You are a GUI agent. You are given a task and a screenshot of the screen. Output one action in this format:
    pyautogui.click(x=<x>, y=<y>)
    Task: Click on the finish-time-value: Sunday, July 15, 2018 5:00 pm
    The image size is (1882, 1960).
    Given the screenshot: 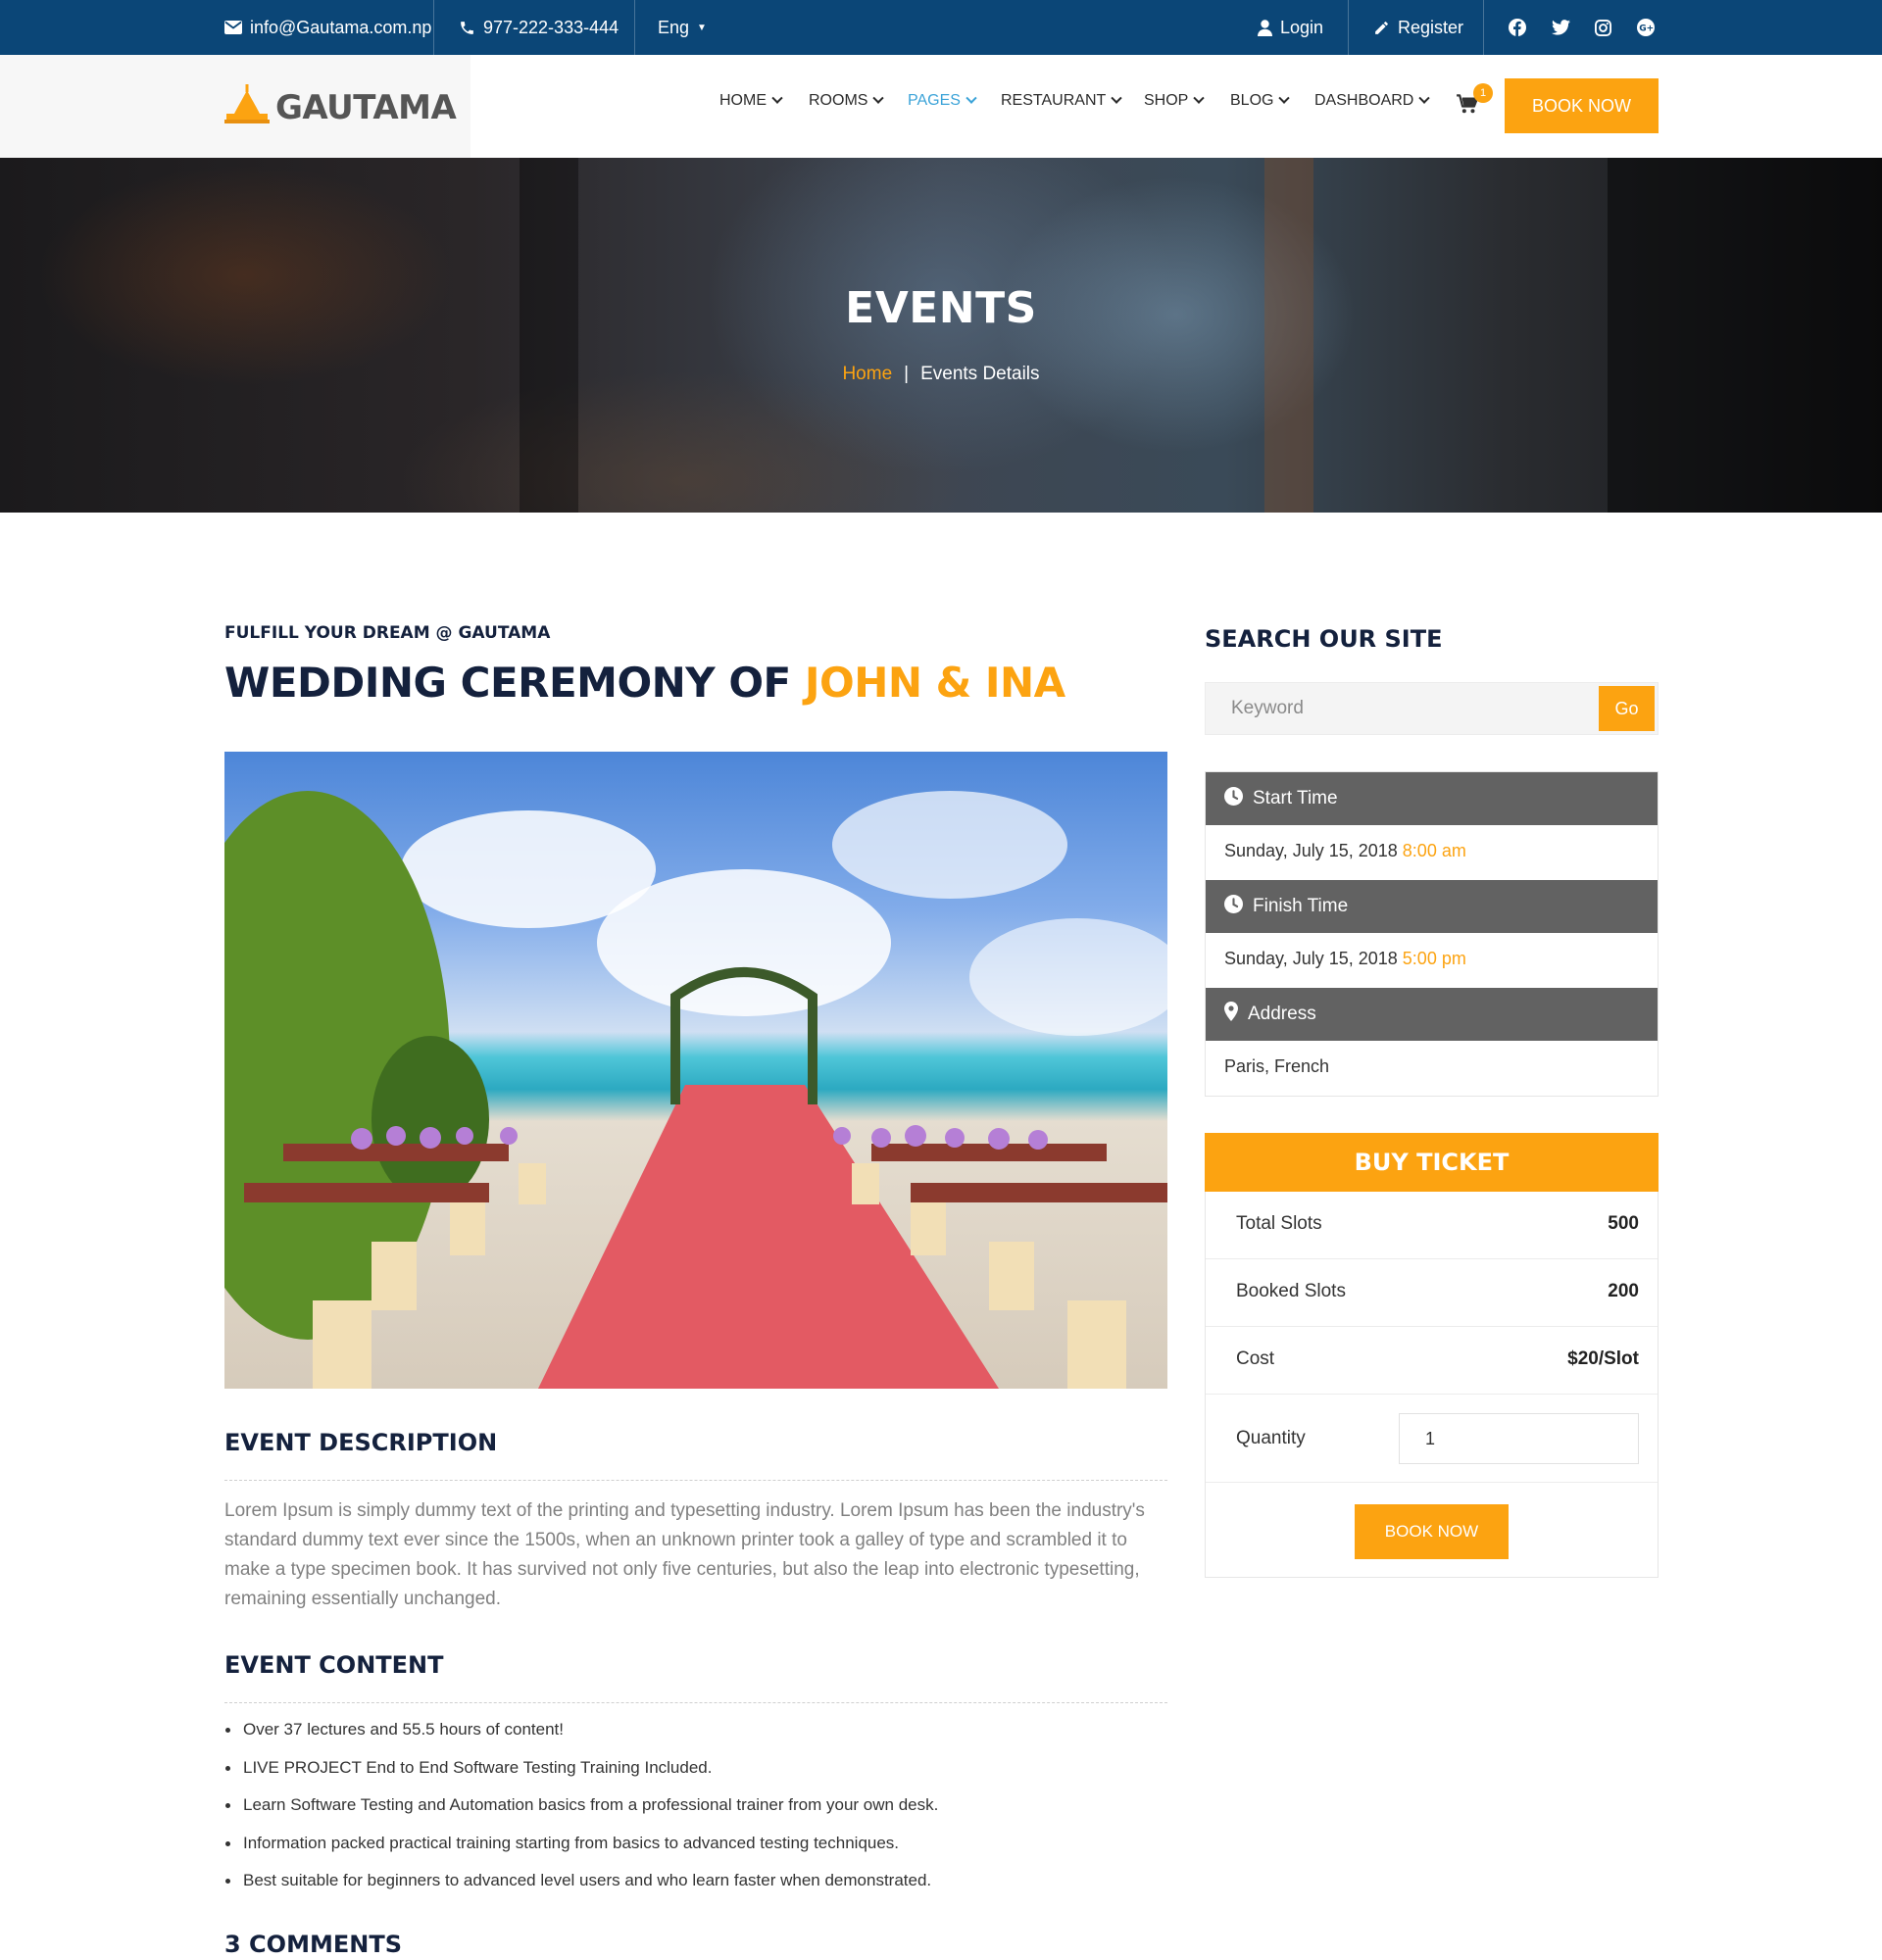 What is the action you would take?
    pyautogui.click(x=1345, y=959)
    